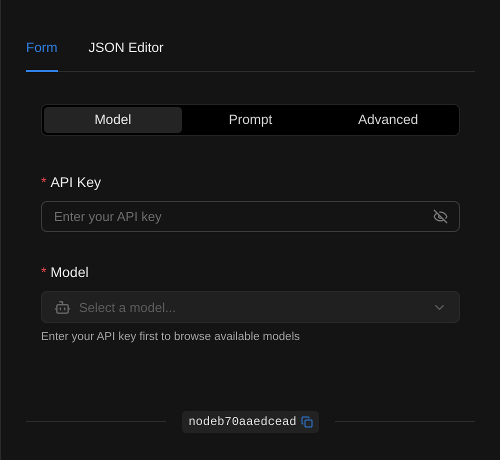 The height and width of the screenshot is (460, 500). I want to click on robot-icon, so click(62, 307).